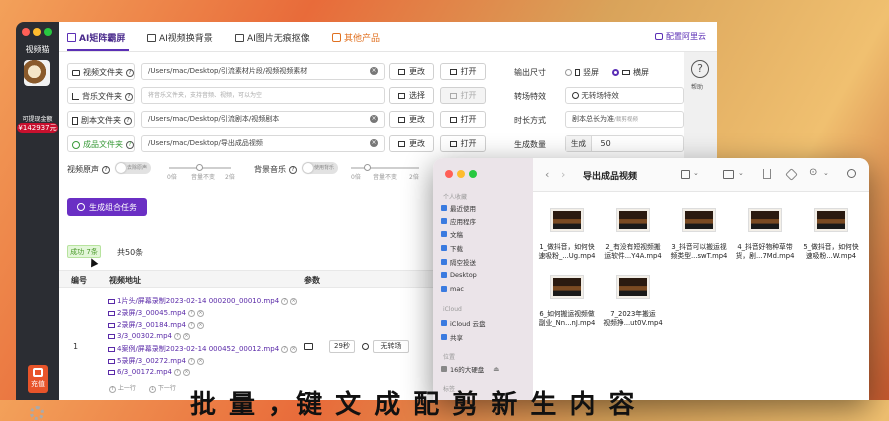 This screenshot has width=889, height=421. What do you see at coordinates (411, 119) in the screenshot?
I see `script-folder-change-button: 更改` at bounding box center [411, 119].